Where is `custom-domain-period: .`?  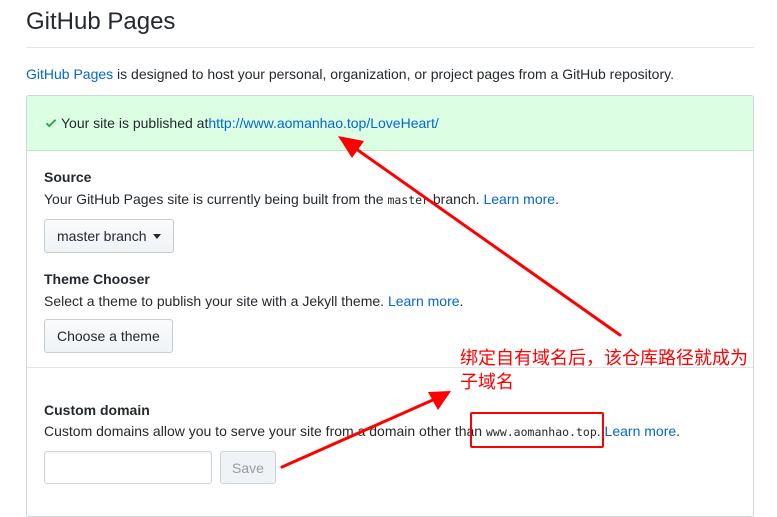 custom-domain-period: . is located at coordinates (678, 431).